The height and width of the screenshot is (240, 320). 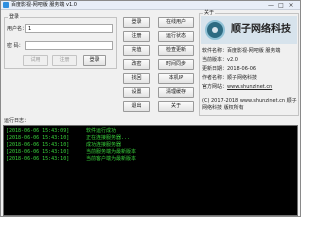 What do you see at coordinates (17, 121) in the screenshot?
I see `log-label: 运行日志：` at bounding box center [17, 121].